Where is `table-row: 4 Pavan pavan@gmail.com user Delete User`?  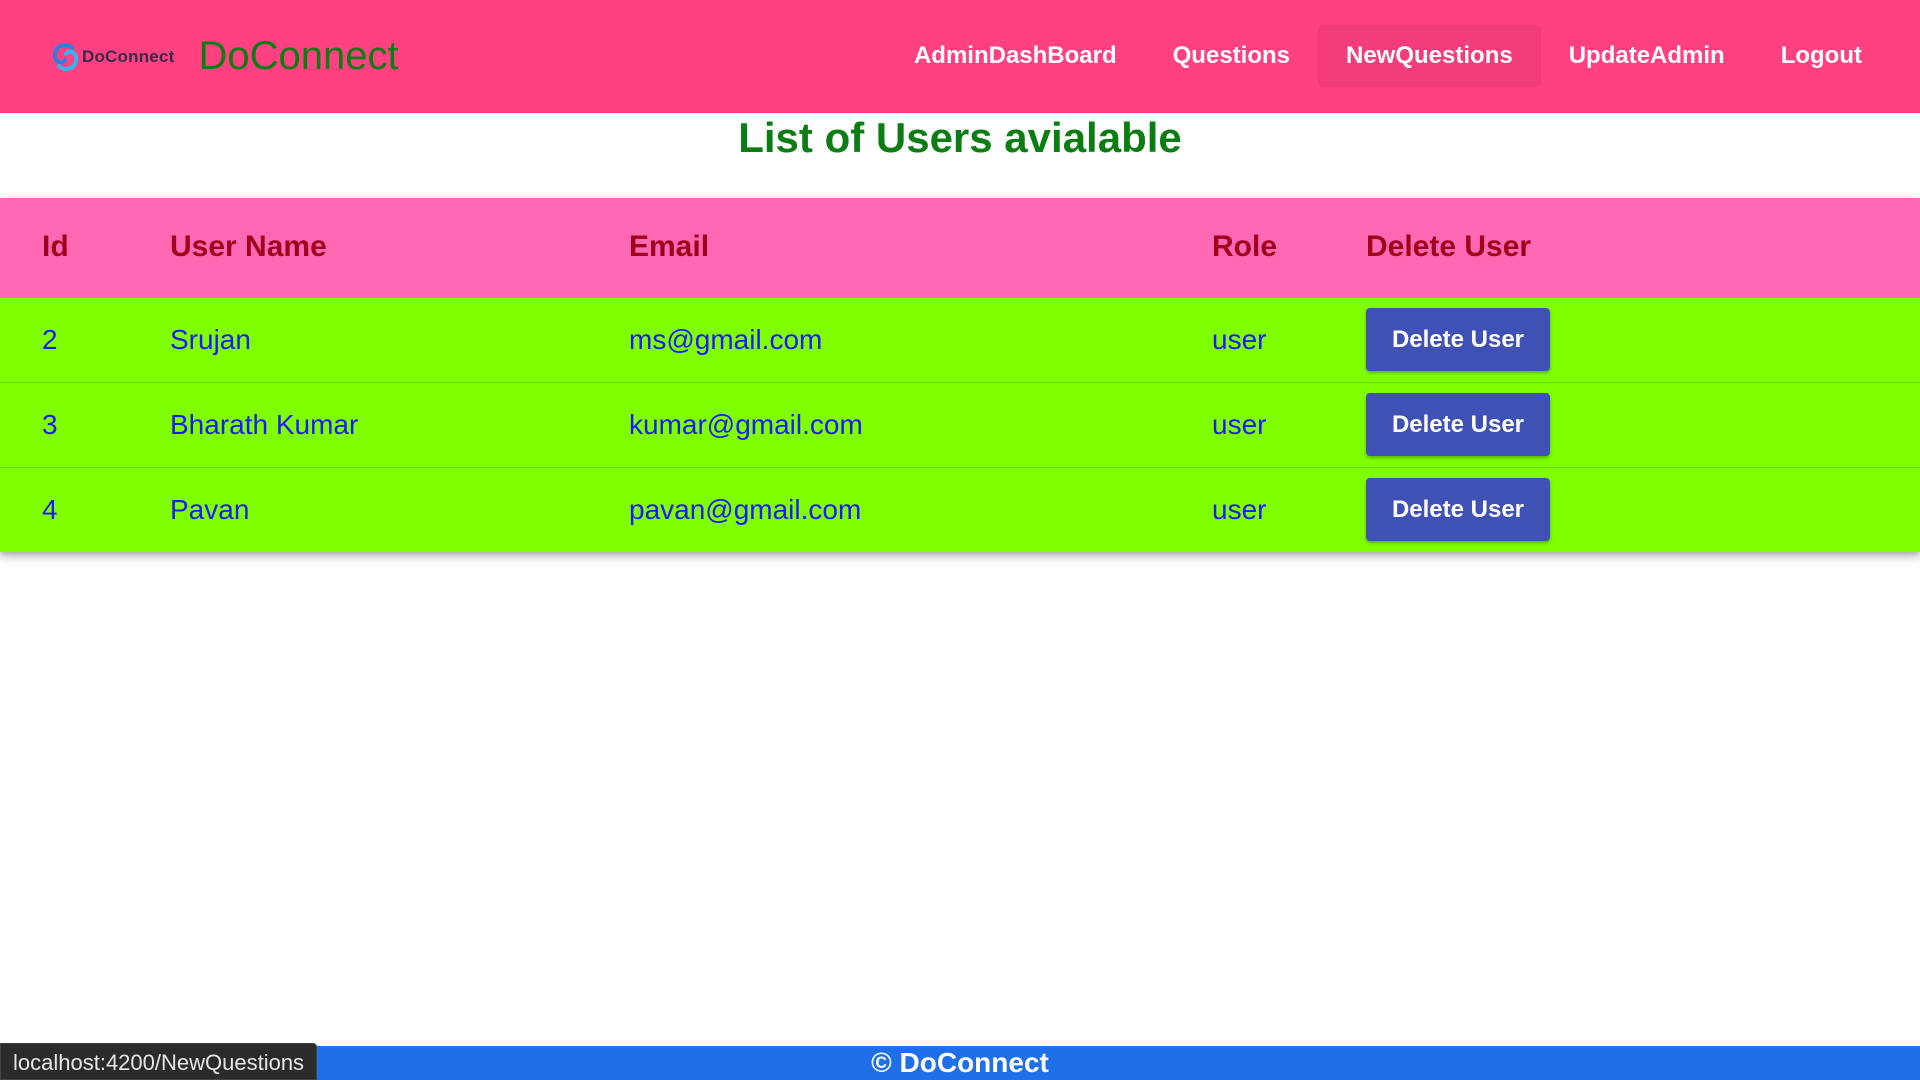
table-row: 4 Pavan pavan@gmail.com user Delete User is located at coordinates (960, 509).